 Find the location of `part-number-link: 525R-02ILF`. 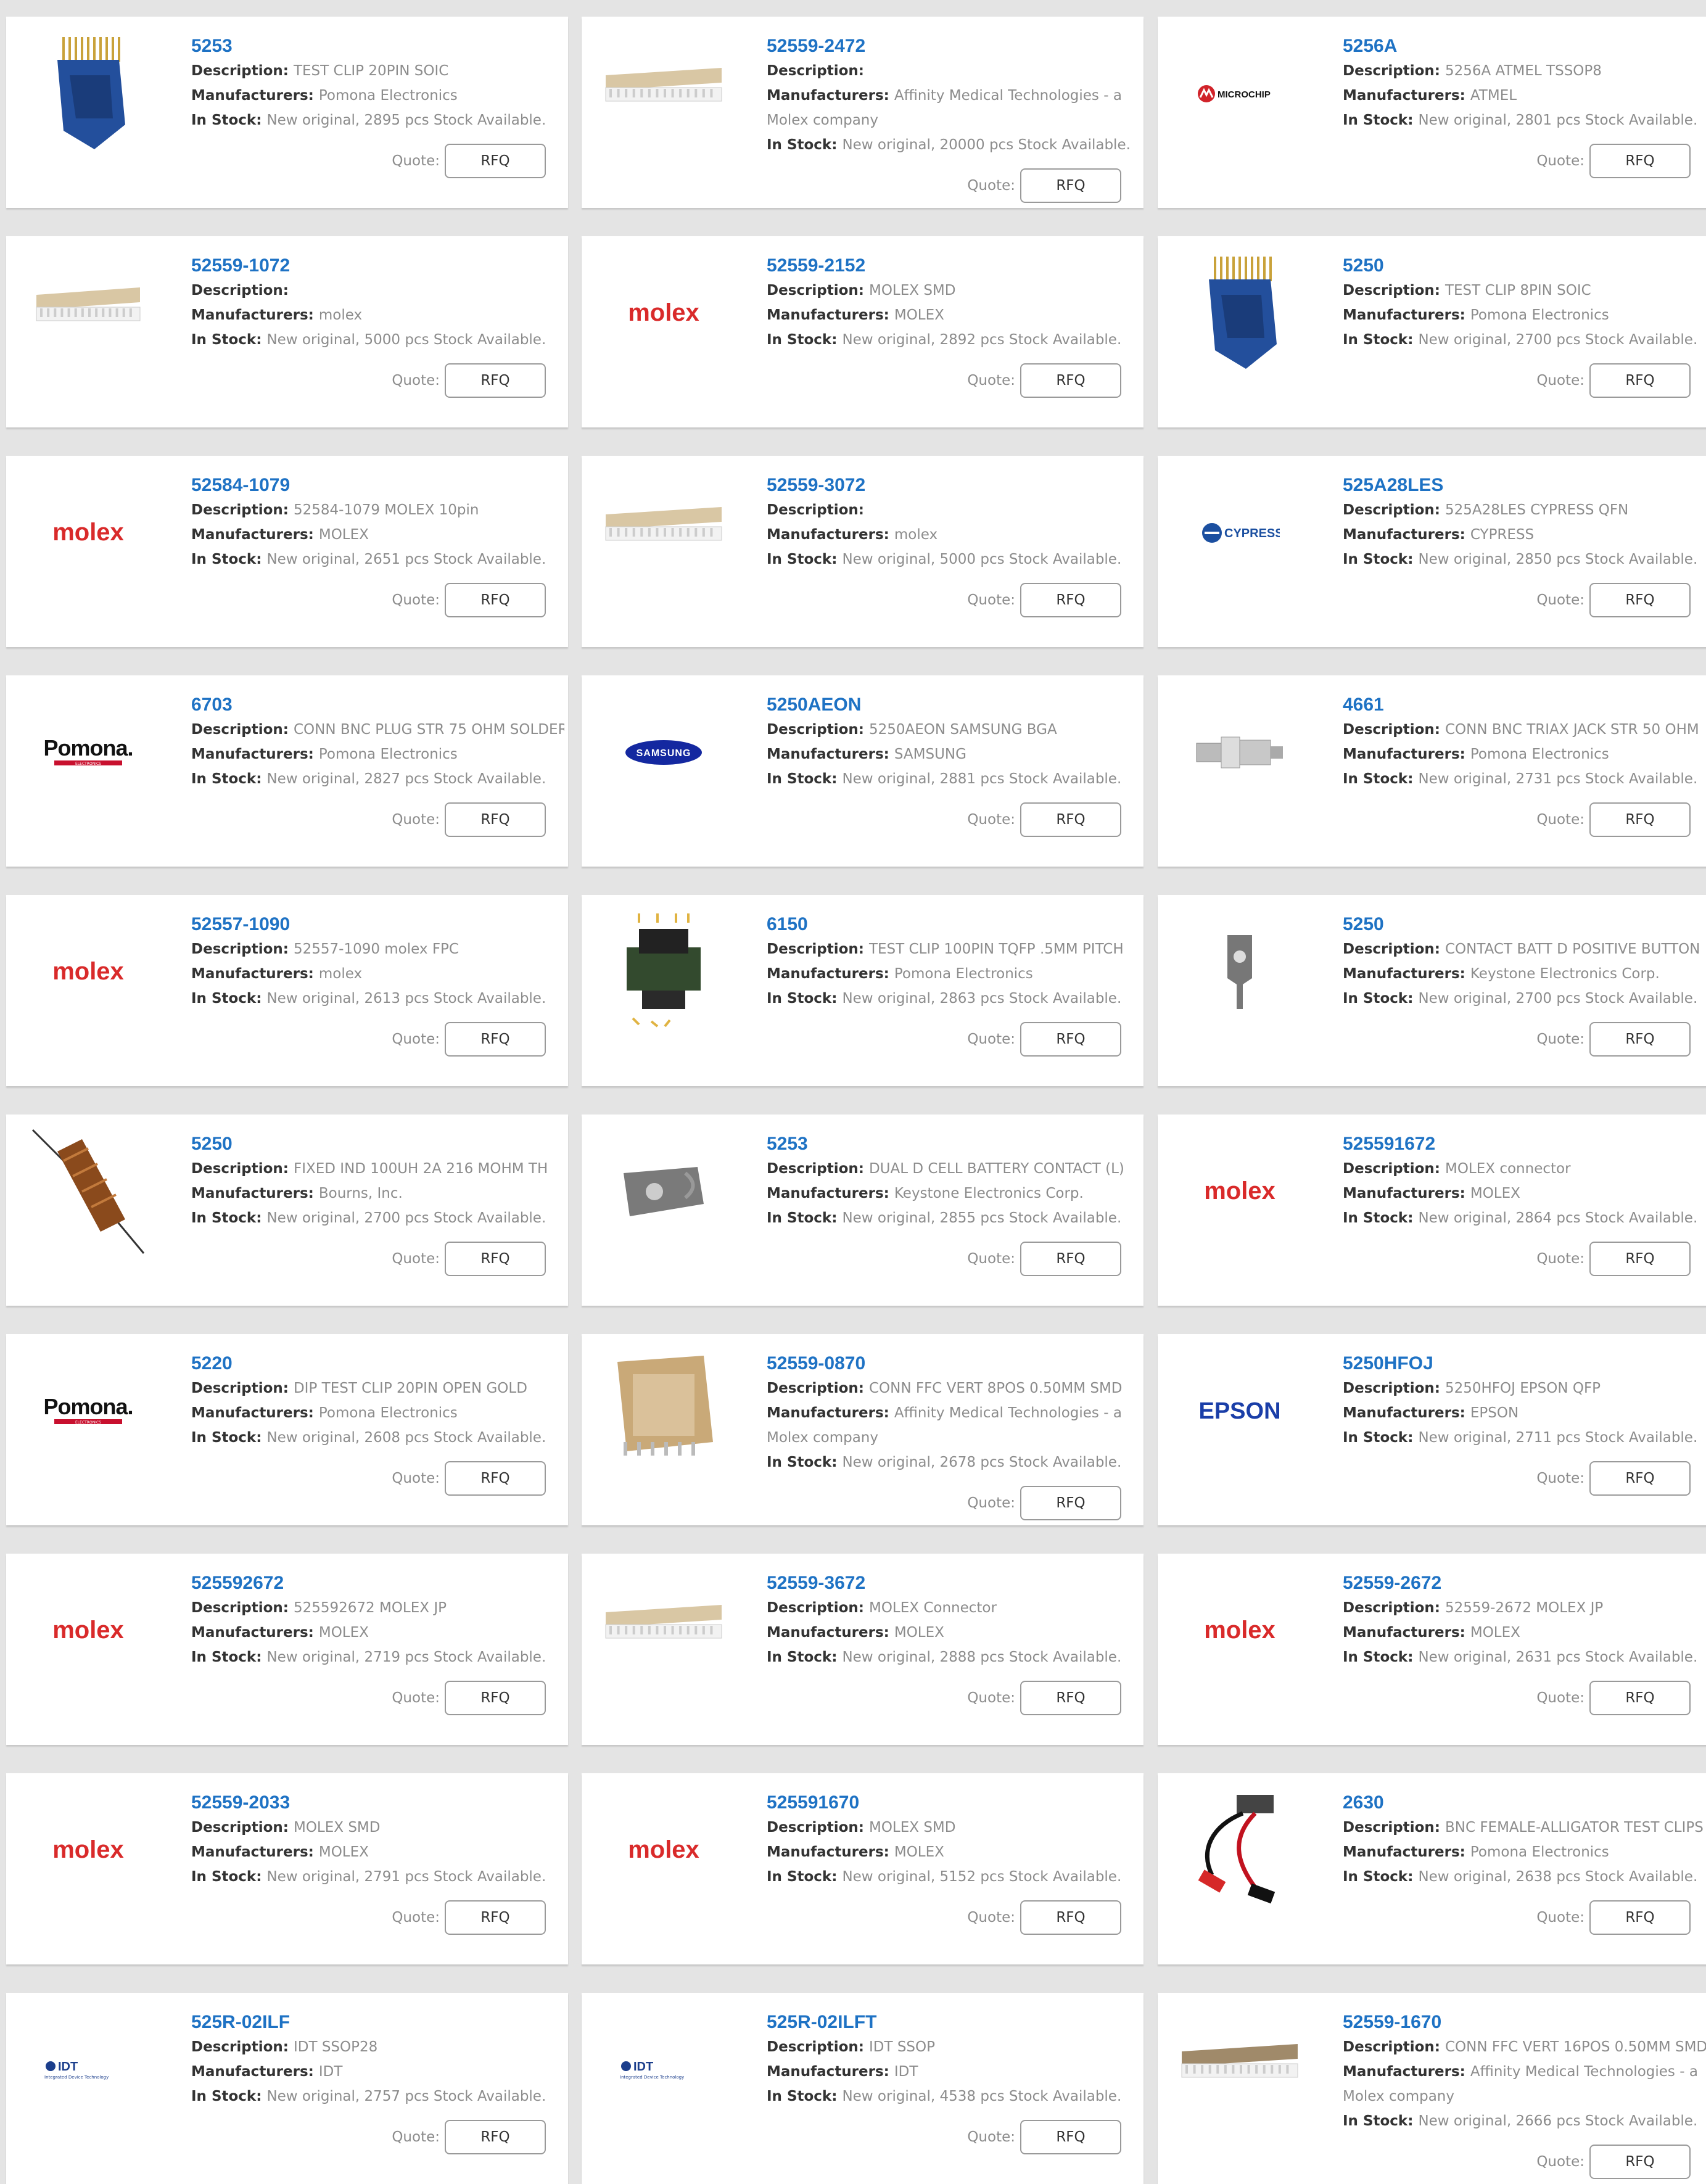

part-number-link: 525R-02ILF is located at coordinates (377, 2023).